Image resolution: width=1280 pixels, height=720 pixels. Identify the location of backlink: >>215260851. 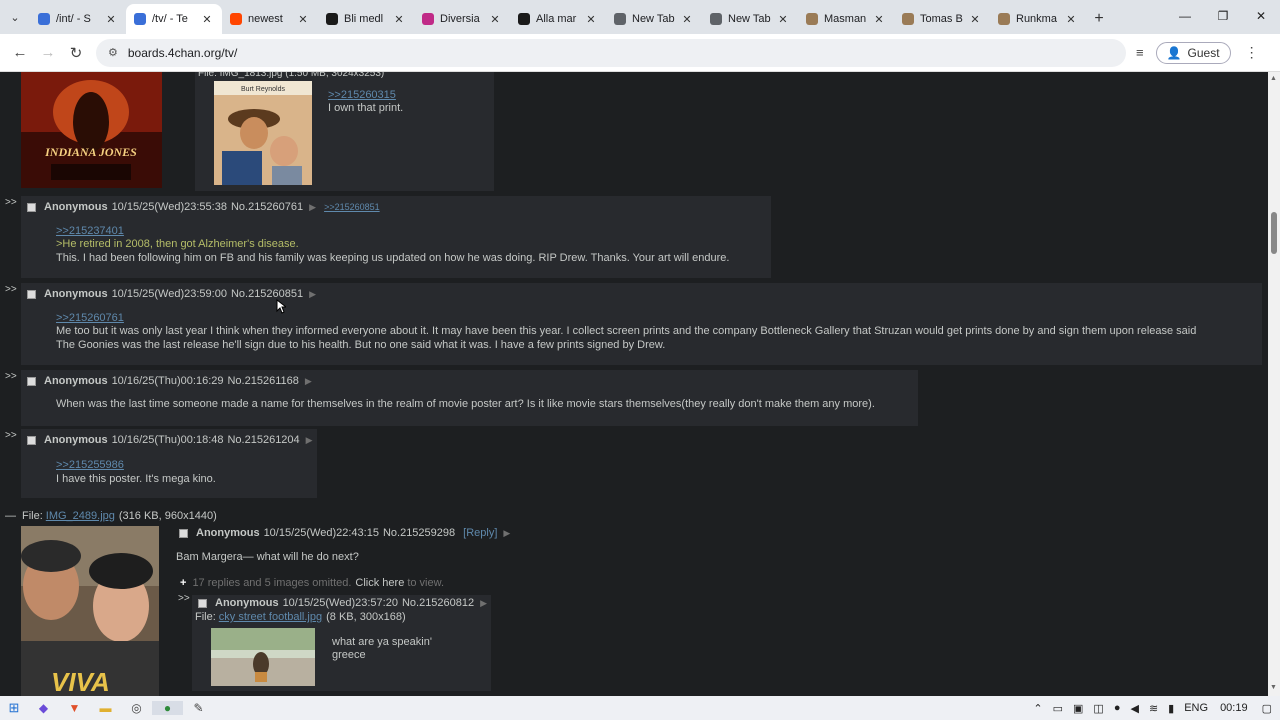
(352, 207).